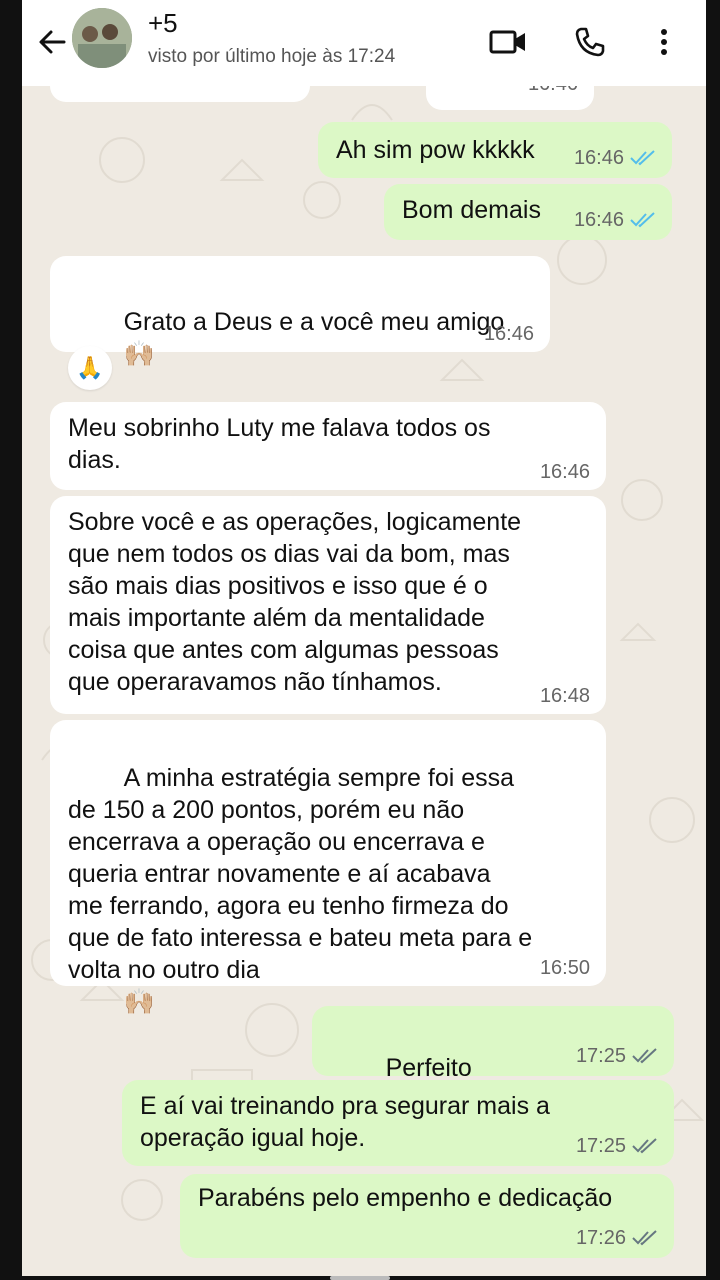 The image size is (720, 1280). Describe the element at coordinates (427, 1216) in the screenshot. I see `message-bubble-outgoing: Parabéns pelo empenho e dedicação 17:26` at that location.